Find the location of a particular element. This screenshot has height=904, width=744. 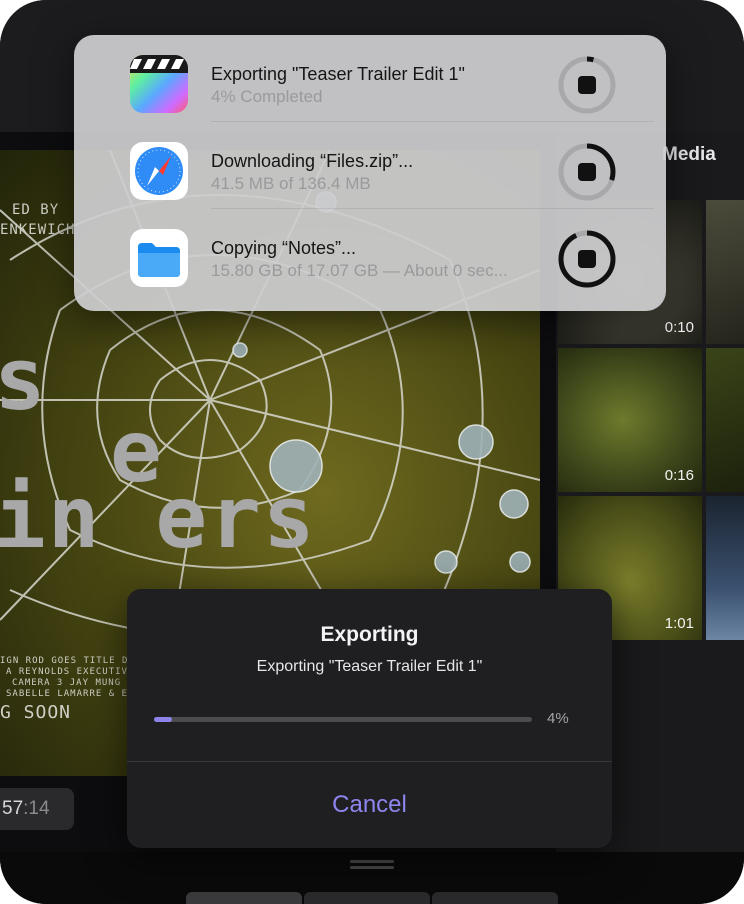

media-tab-label: Media is located at coordinates (689, 155).